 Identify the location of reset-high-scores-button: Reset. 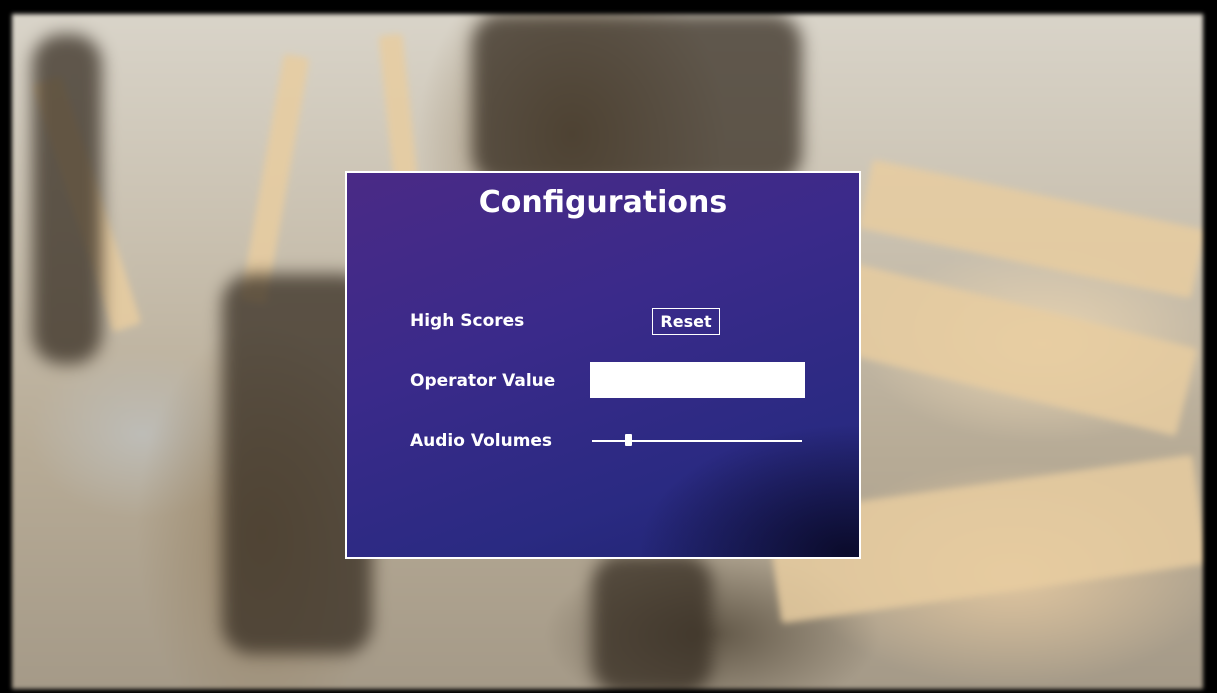
(686, 321).